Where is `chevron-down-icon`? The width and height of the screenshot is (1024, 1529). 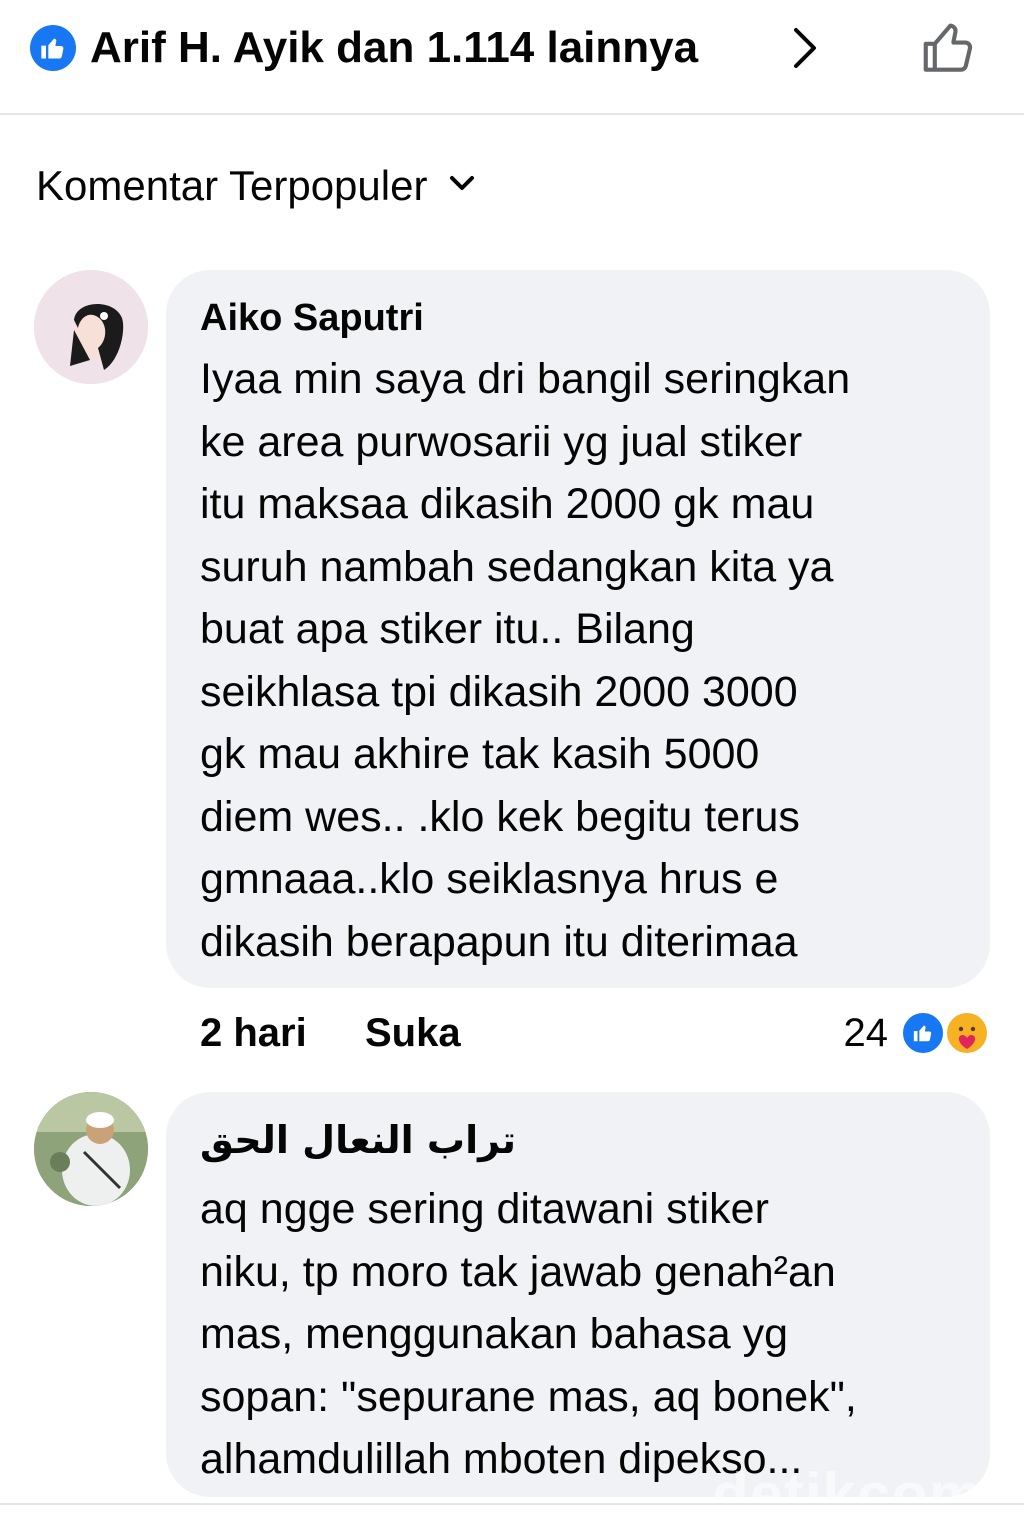
chevron-down-icon is located at coordinates (462, 186).